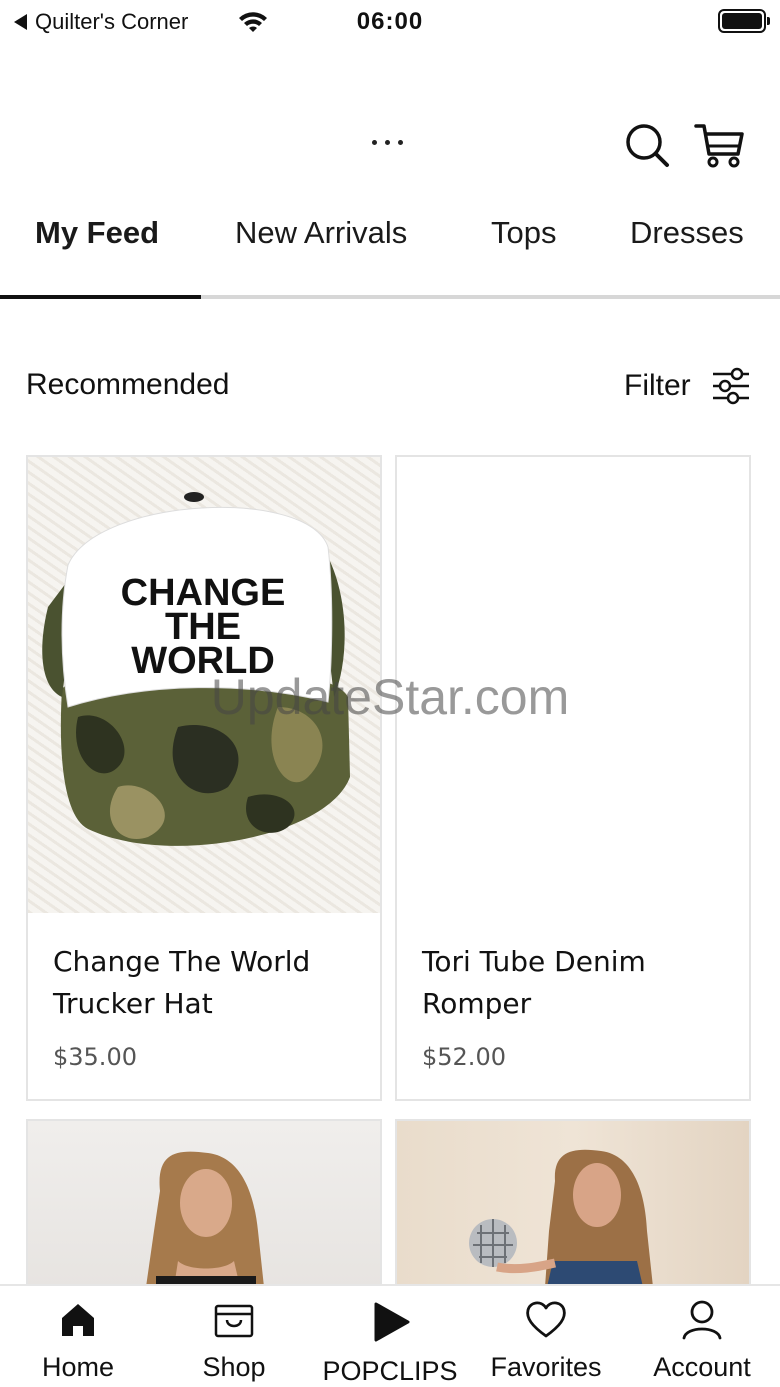 The height and width of the screenshot is (1387, 780). What do you see at coordinates (321, 233) in the screenshot?
I see `tab-new-arrivals: New Arrivals` at bounding box center [321, 233].